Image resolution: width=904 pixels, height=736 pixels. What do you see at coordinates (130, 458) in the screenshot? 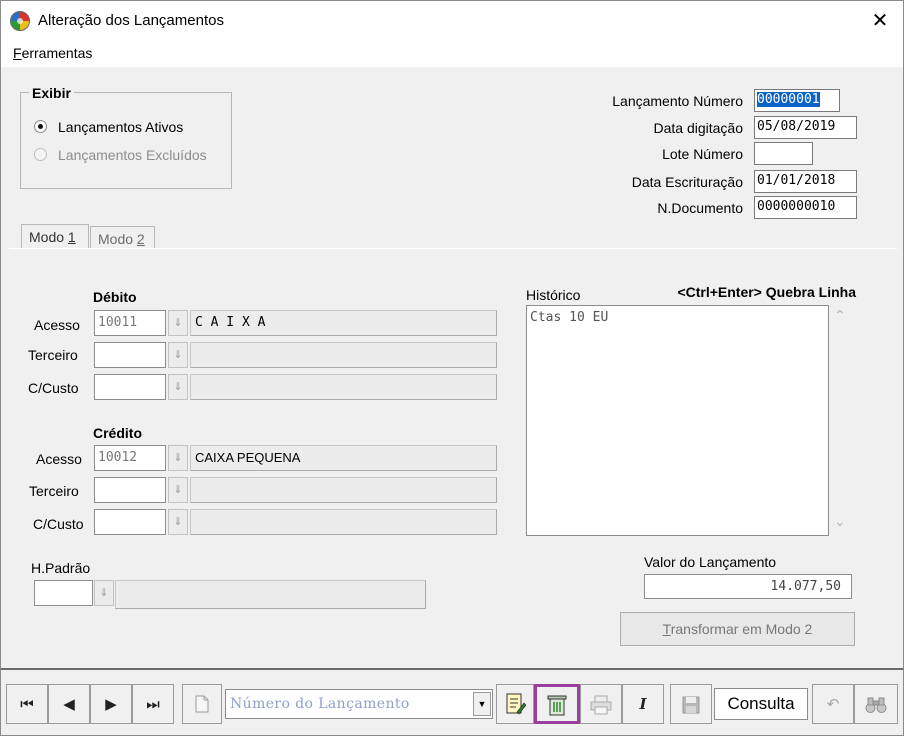
I see `credito-acesso-input: 10012` at bounding box center [130, 458].